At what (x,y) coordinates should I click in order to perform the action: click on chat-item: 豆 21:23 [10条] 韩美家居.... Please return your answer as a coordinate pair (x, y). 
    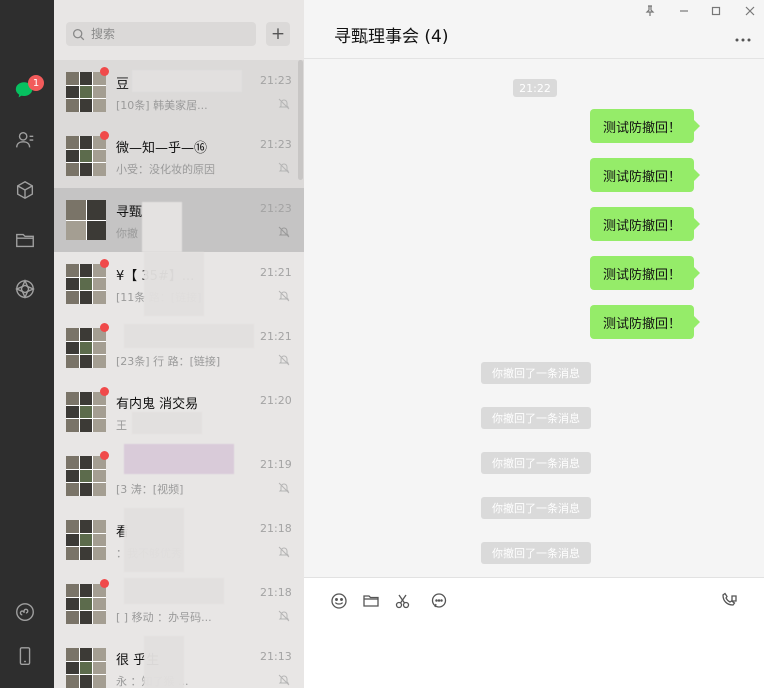
    Looking at the image, I should click on (179, 92).